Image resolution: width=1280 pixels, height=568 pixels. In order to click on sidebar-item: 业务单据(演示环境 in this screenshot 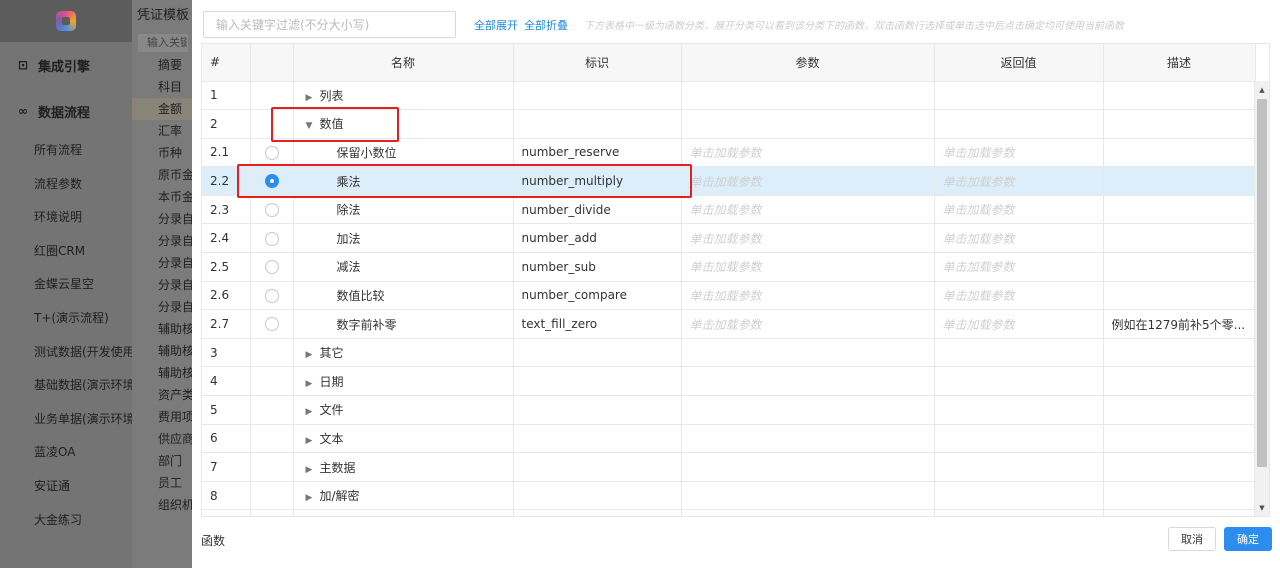, I will do `click(66, 420)`.